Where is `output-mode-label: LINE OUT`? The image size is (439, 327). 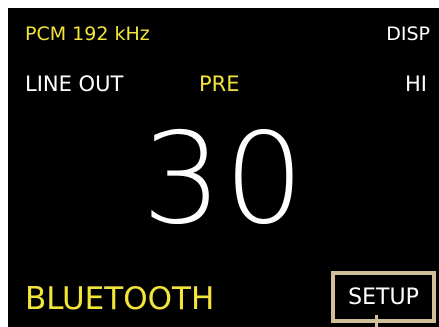
output-mode-label: LINE OUT is located at coordinates (74, 84).